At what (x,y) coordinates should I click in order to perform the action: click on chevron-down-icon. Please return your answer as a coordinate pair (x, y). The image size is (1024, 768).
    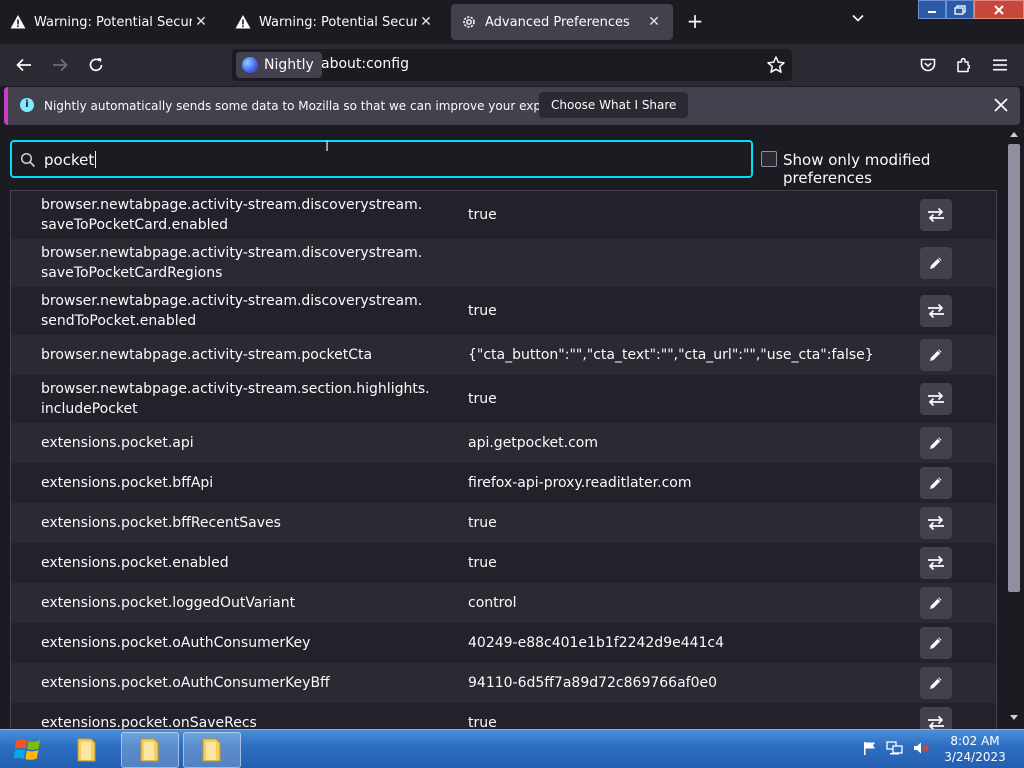
    Looking at the image, I should click on (858, 18).